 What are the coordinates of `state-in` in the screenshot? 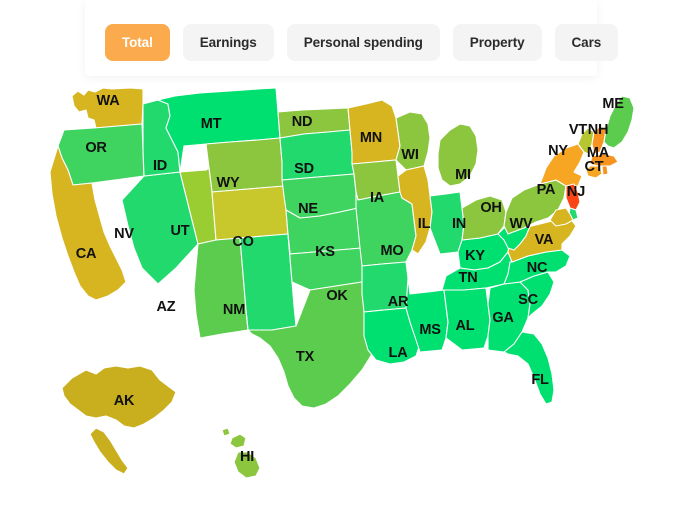 It's located at (447, 223).